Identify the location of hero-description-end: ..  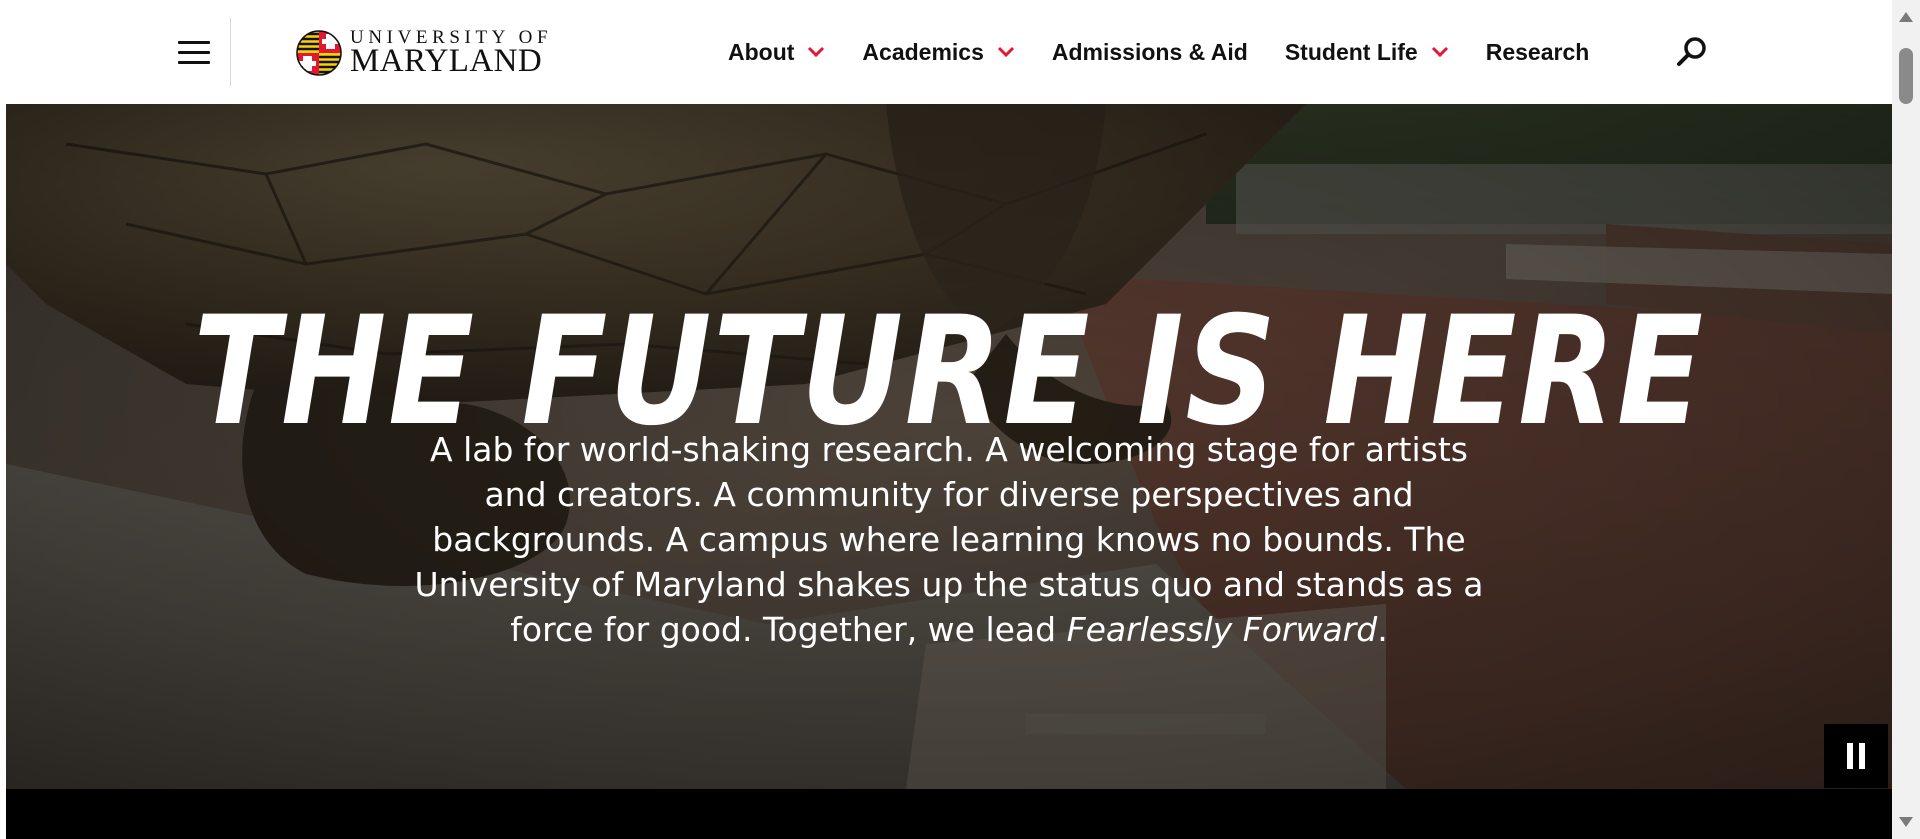
(1382, 629).